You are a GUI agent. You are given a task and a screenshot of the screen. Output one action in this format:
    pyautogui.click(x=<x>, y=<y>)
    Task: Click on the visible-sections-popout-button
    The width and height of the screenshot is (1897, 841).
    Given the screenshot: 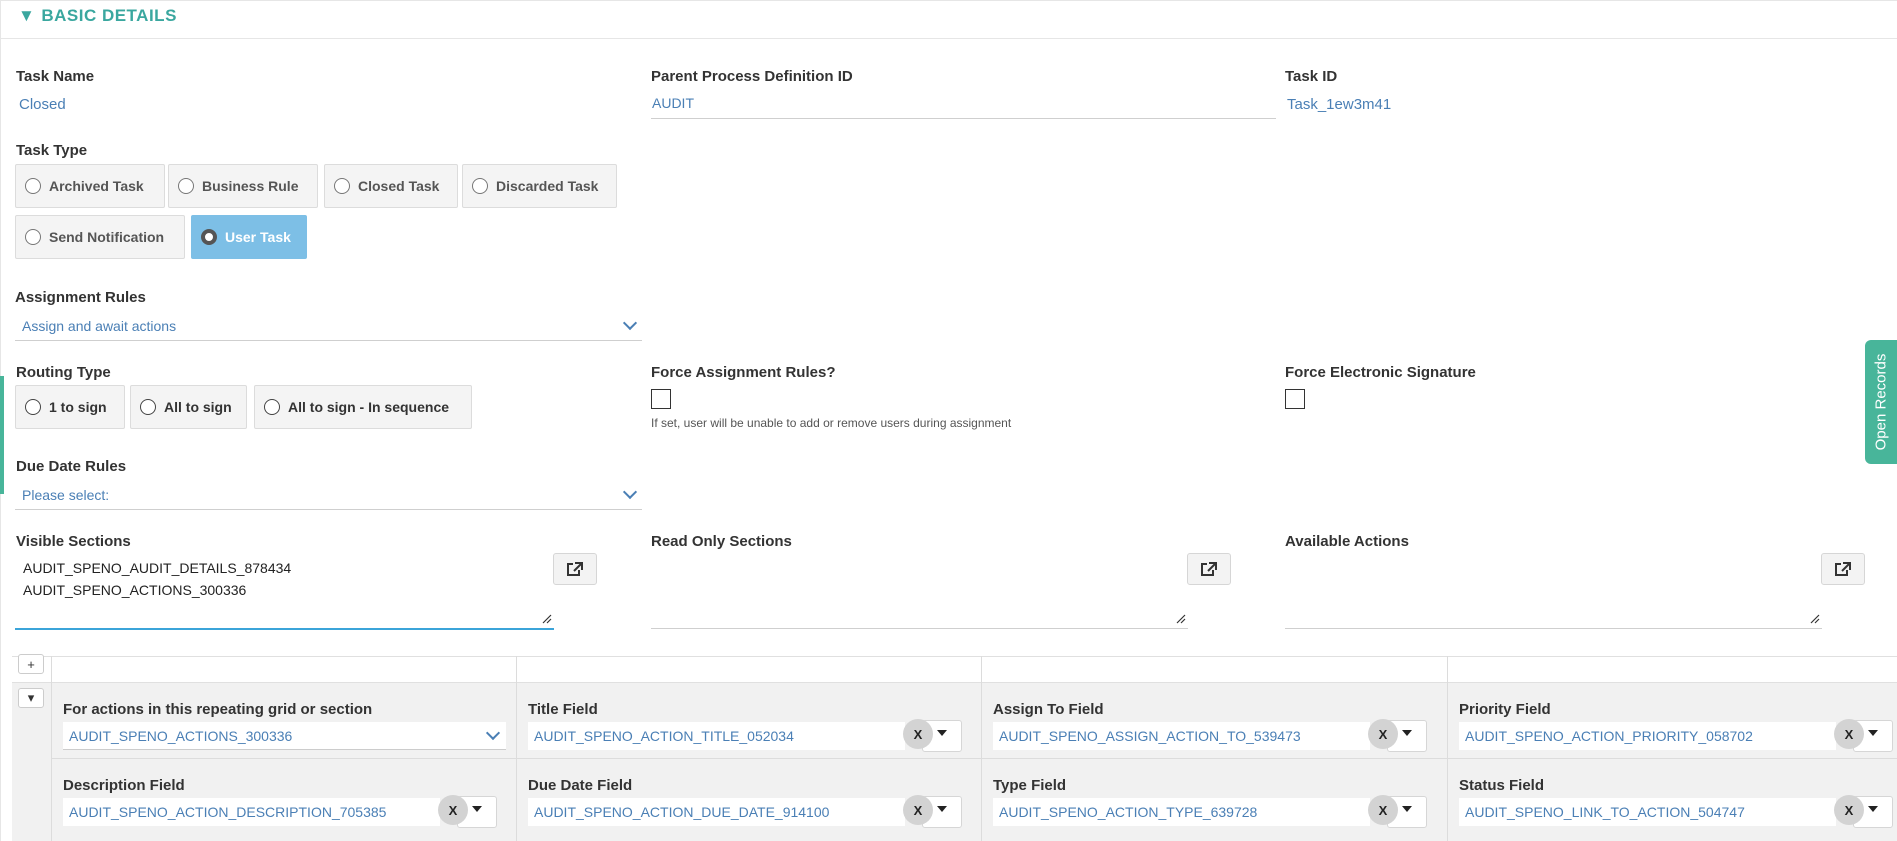 What is the action you would take?
    pyautogui.click(x=575, y=569)
    